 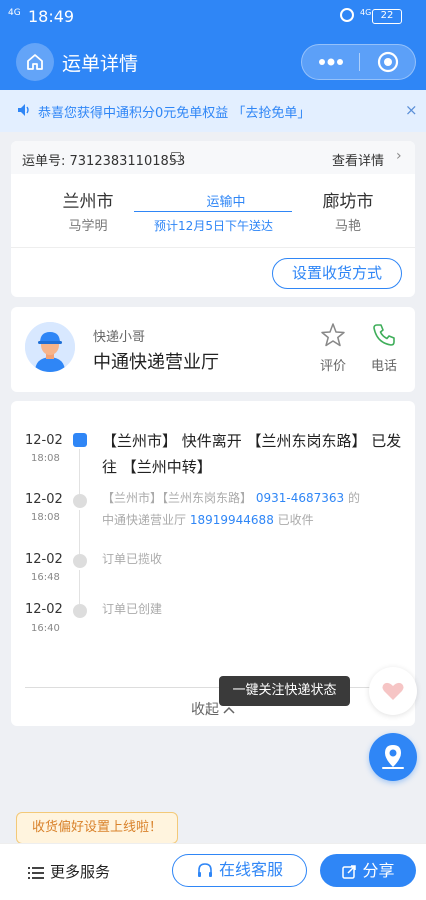 I want to click on home-button, so click(x=35, y=62).